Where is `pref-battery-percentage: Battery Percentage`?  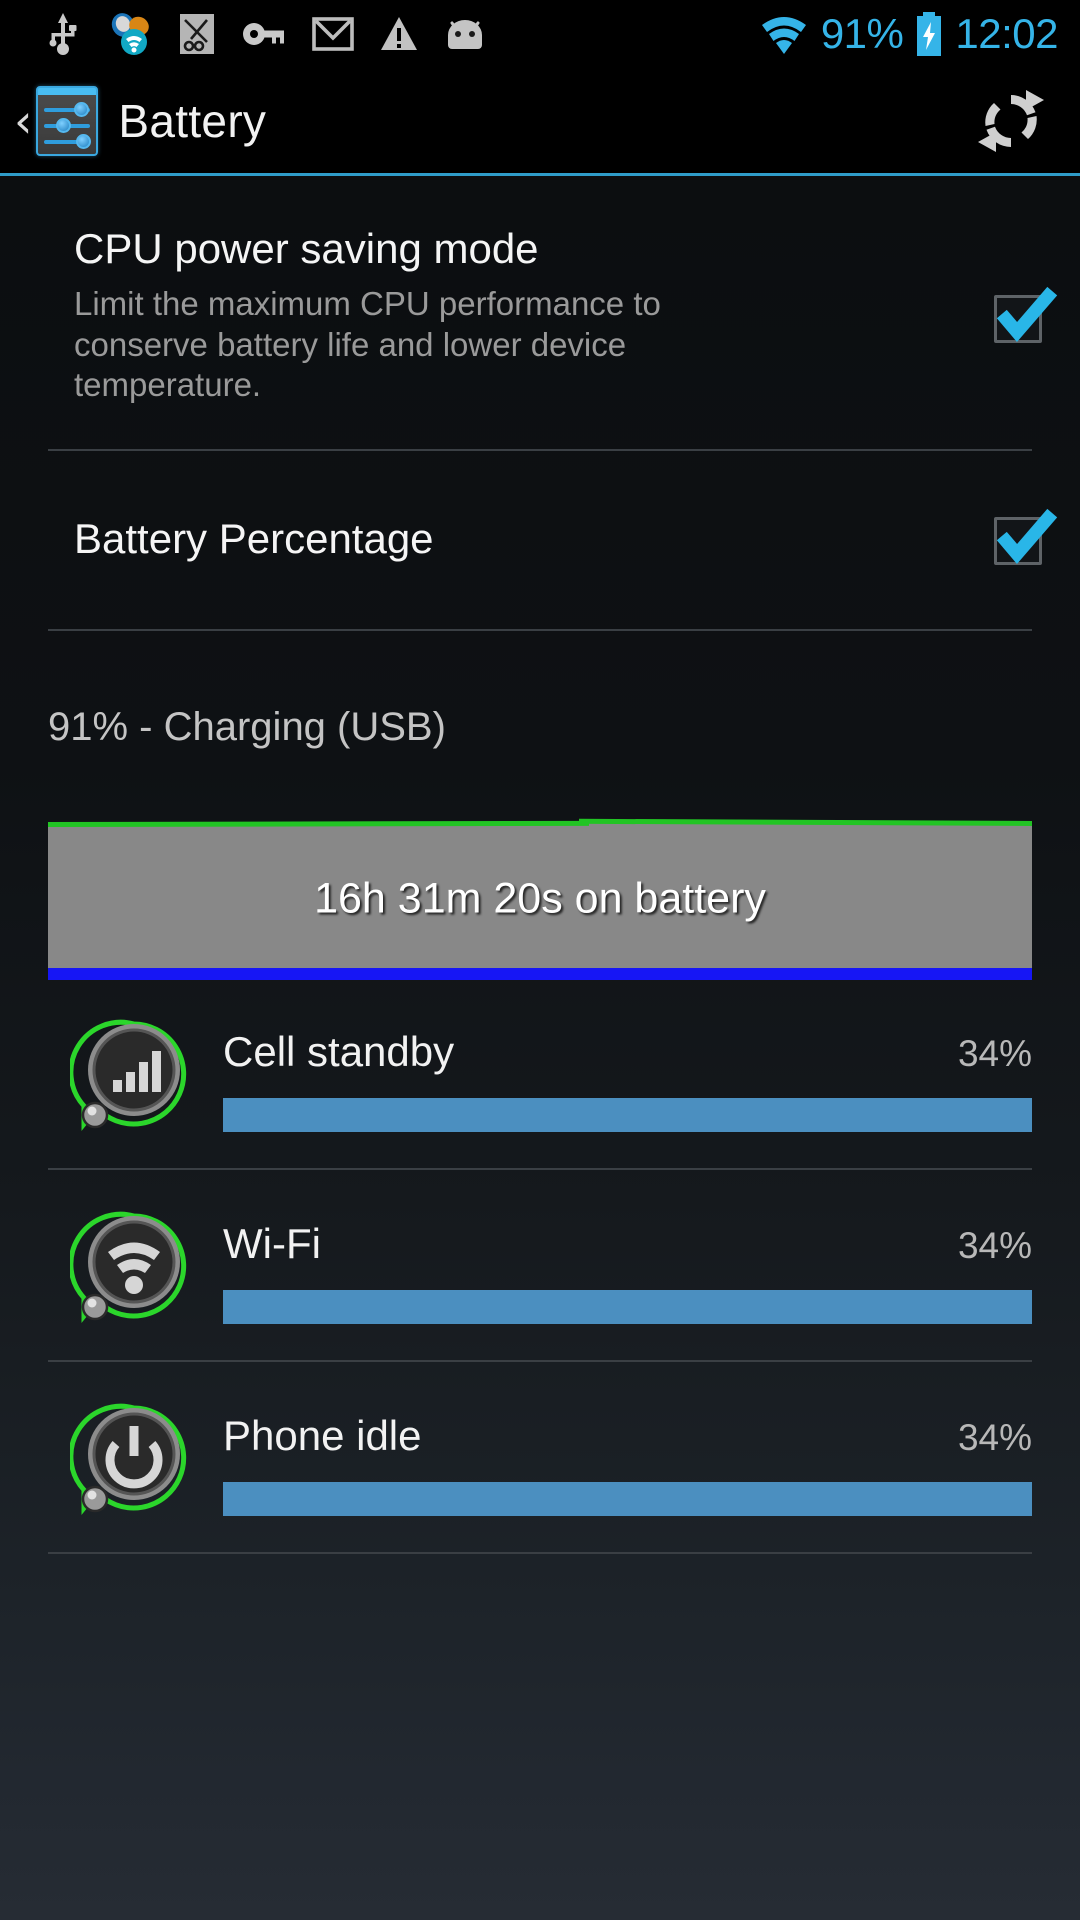 pref-battery-percentage: Battery Percentage is located at coordinates (540, 540).